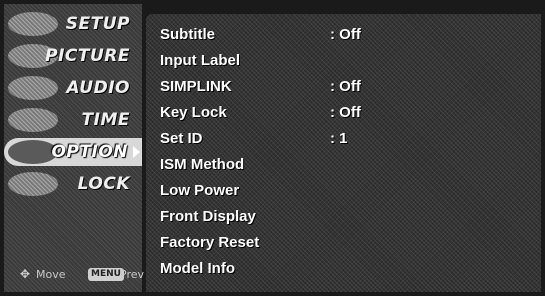  Describe the element at coordinates (33, 24) in the screenshot. I see `setup-thumb-icon` at that location.